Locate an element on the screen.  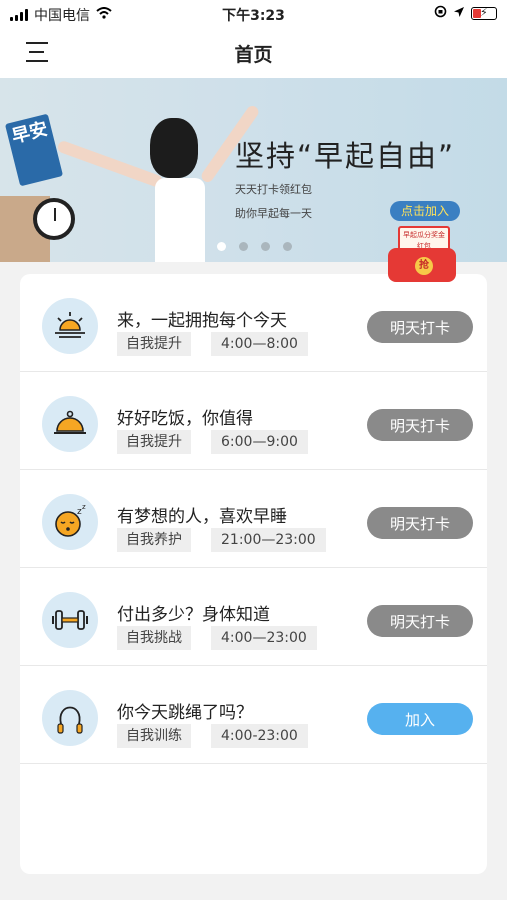
banner-headline: 坚持“早起自由” is located at coordinates (345, 156).